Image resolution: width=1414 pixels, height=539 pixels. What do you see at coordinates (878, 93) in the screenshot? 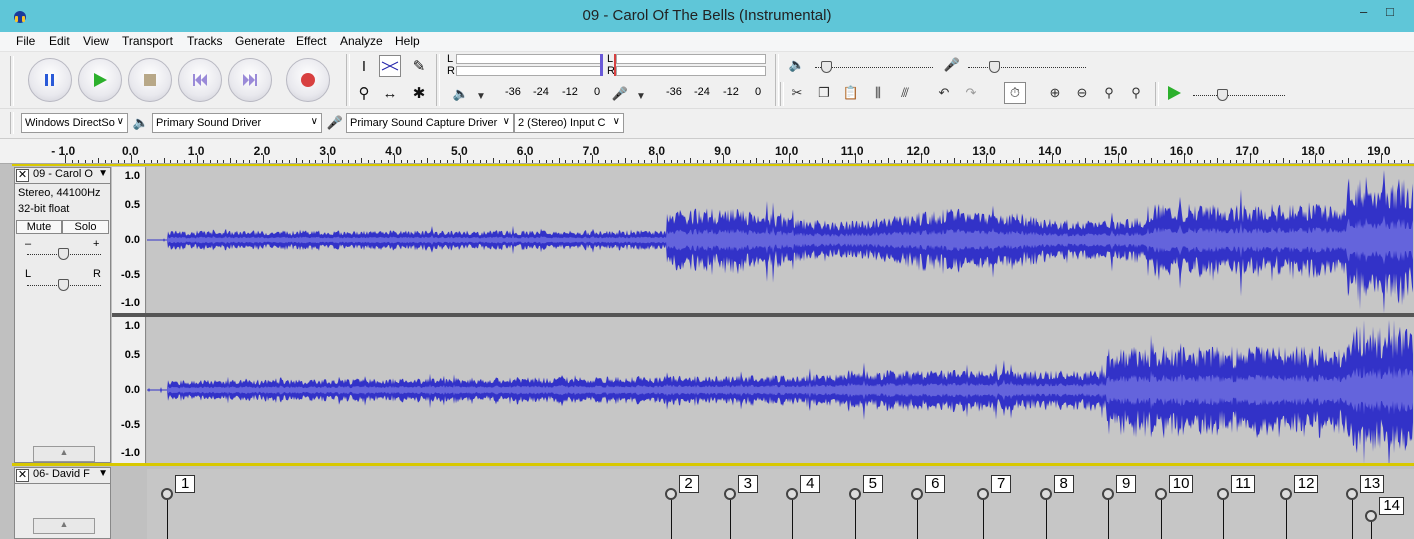
I see `trim-audio-icon: ⫼` at bounding box center [878, 93].